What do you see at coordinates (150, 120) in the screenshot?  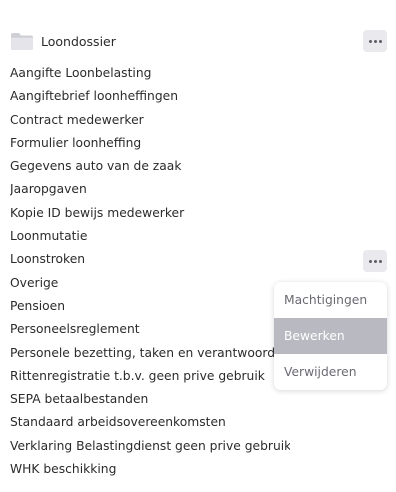 I see `file-item-contract-medewerker: Contract medewerker` at bounding box center [150, 120].